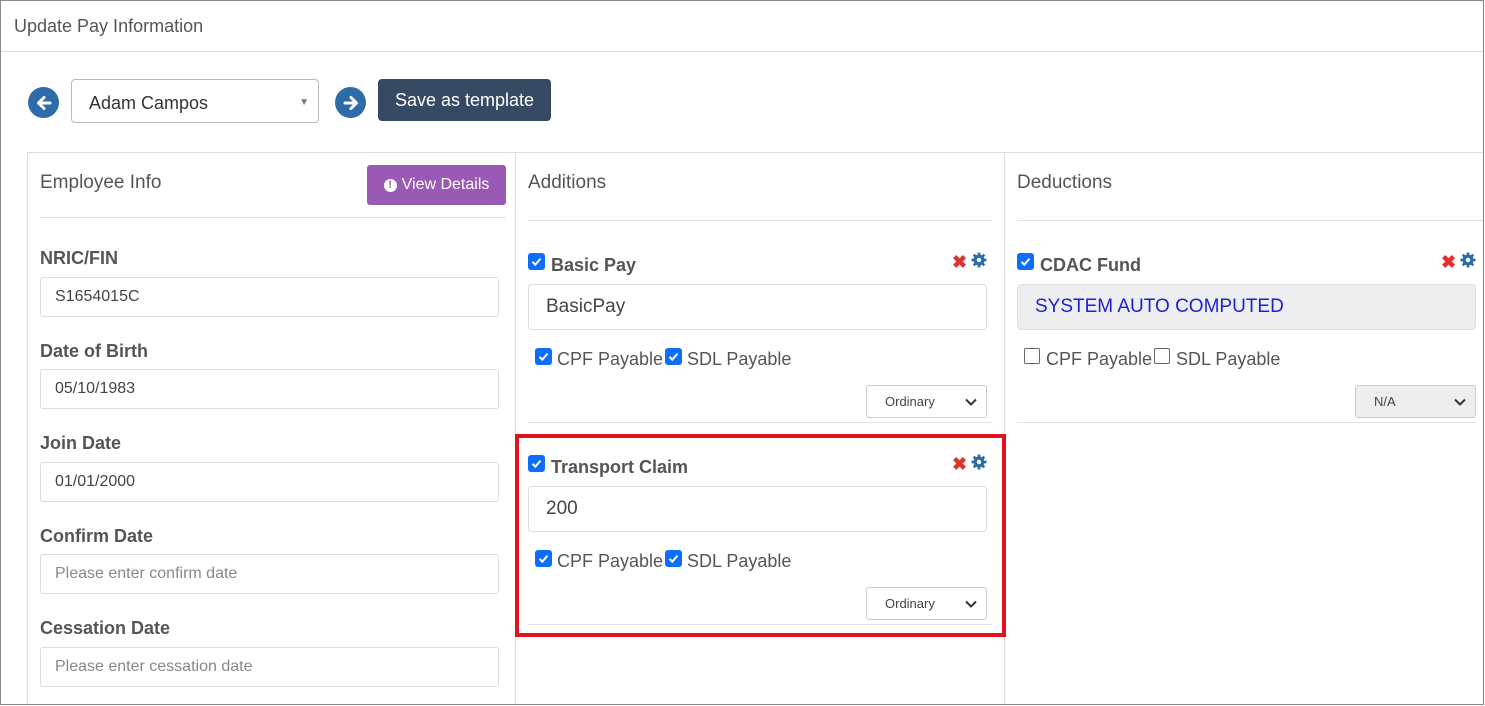 This screenshot has width=1485, height=706. Describe the element at coordinates (610, 359) in the screenshot. I see `basic-pay-cpf-label: CPF Payable` at that location.